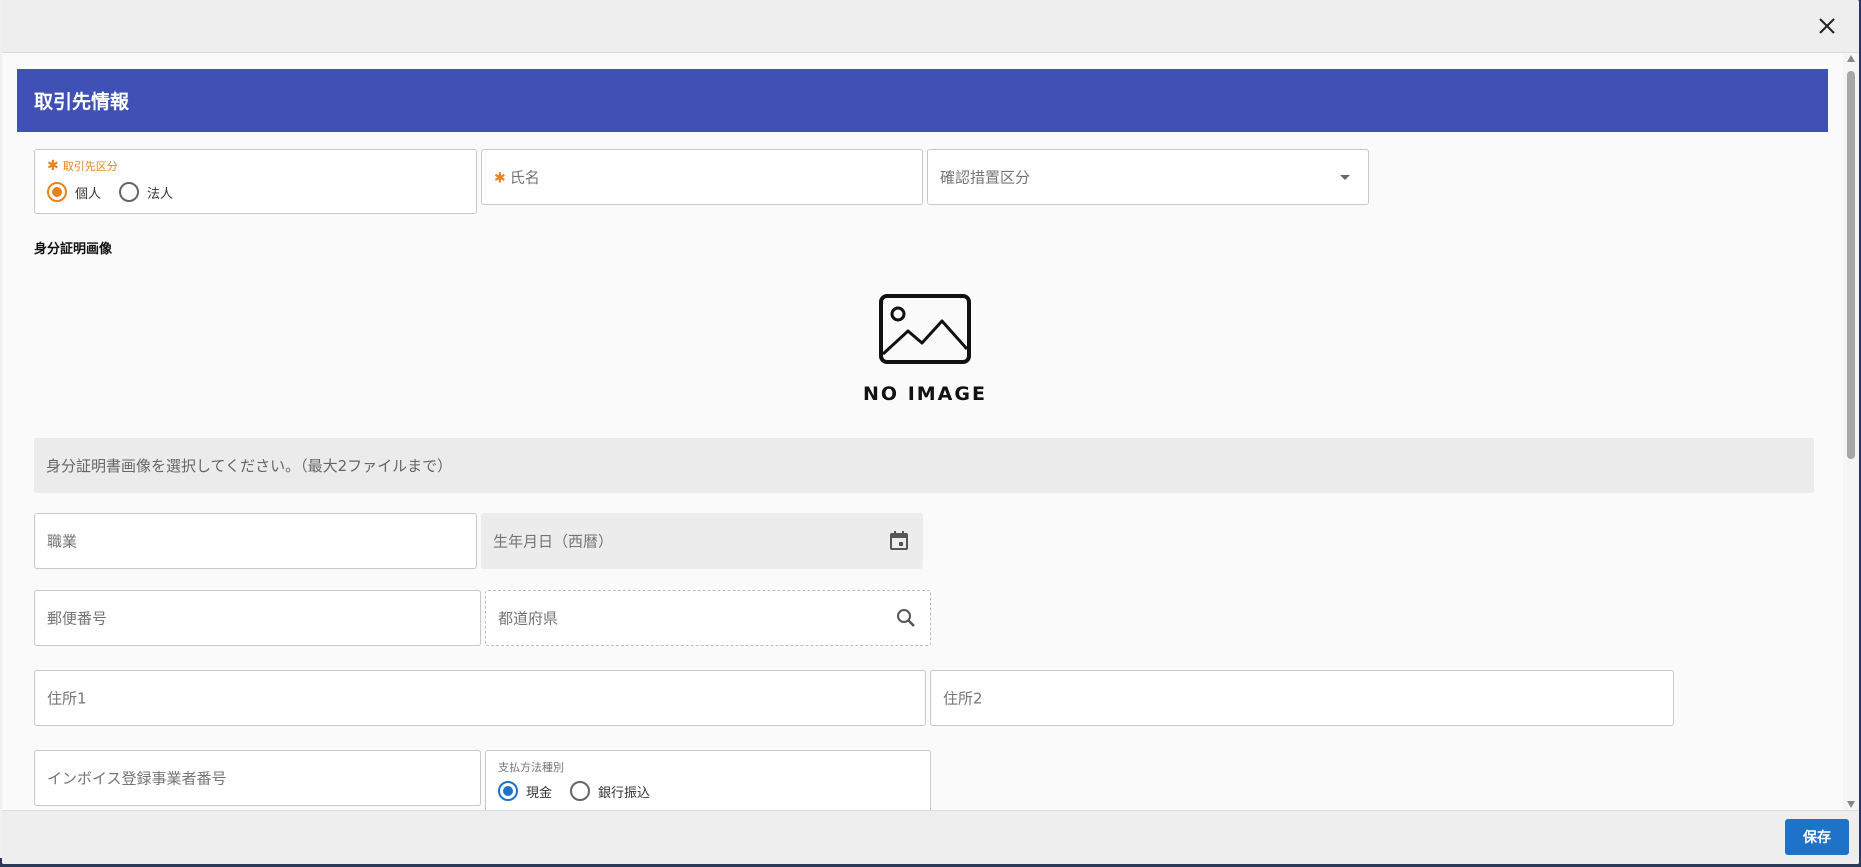 The image size is (1861, 867). What do you see at coordinates (922, 100) in the screenshot?
I see `card-title: 取引先情報` at bounding box center [922, 100].